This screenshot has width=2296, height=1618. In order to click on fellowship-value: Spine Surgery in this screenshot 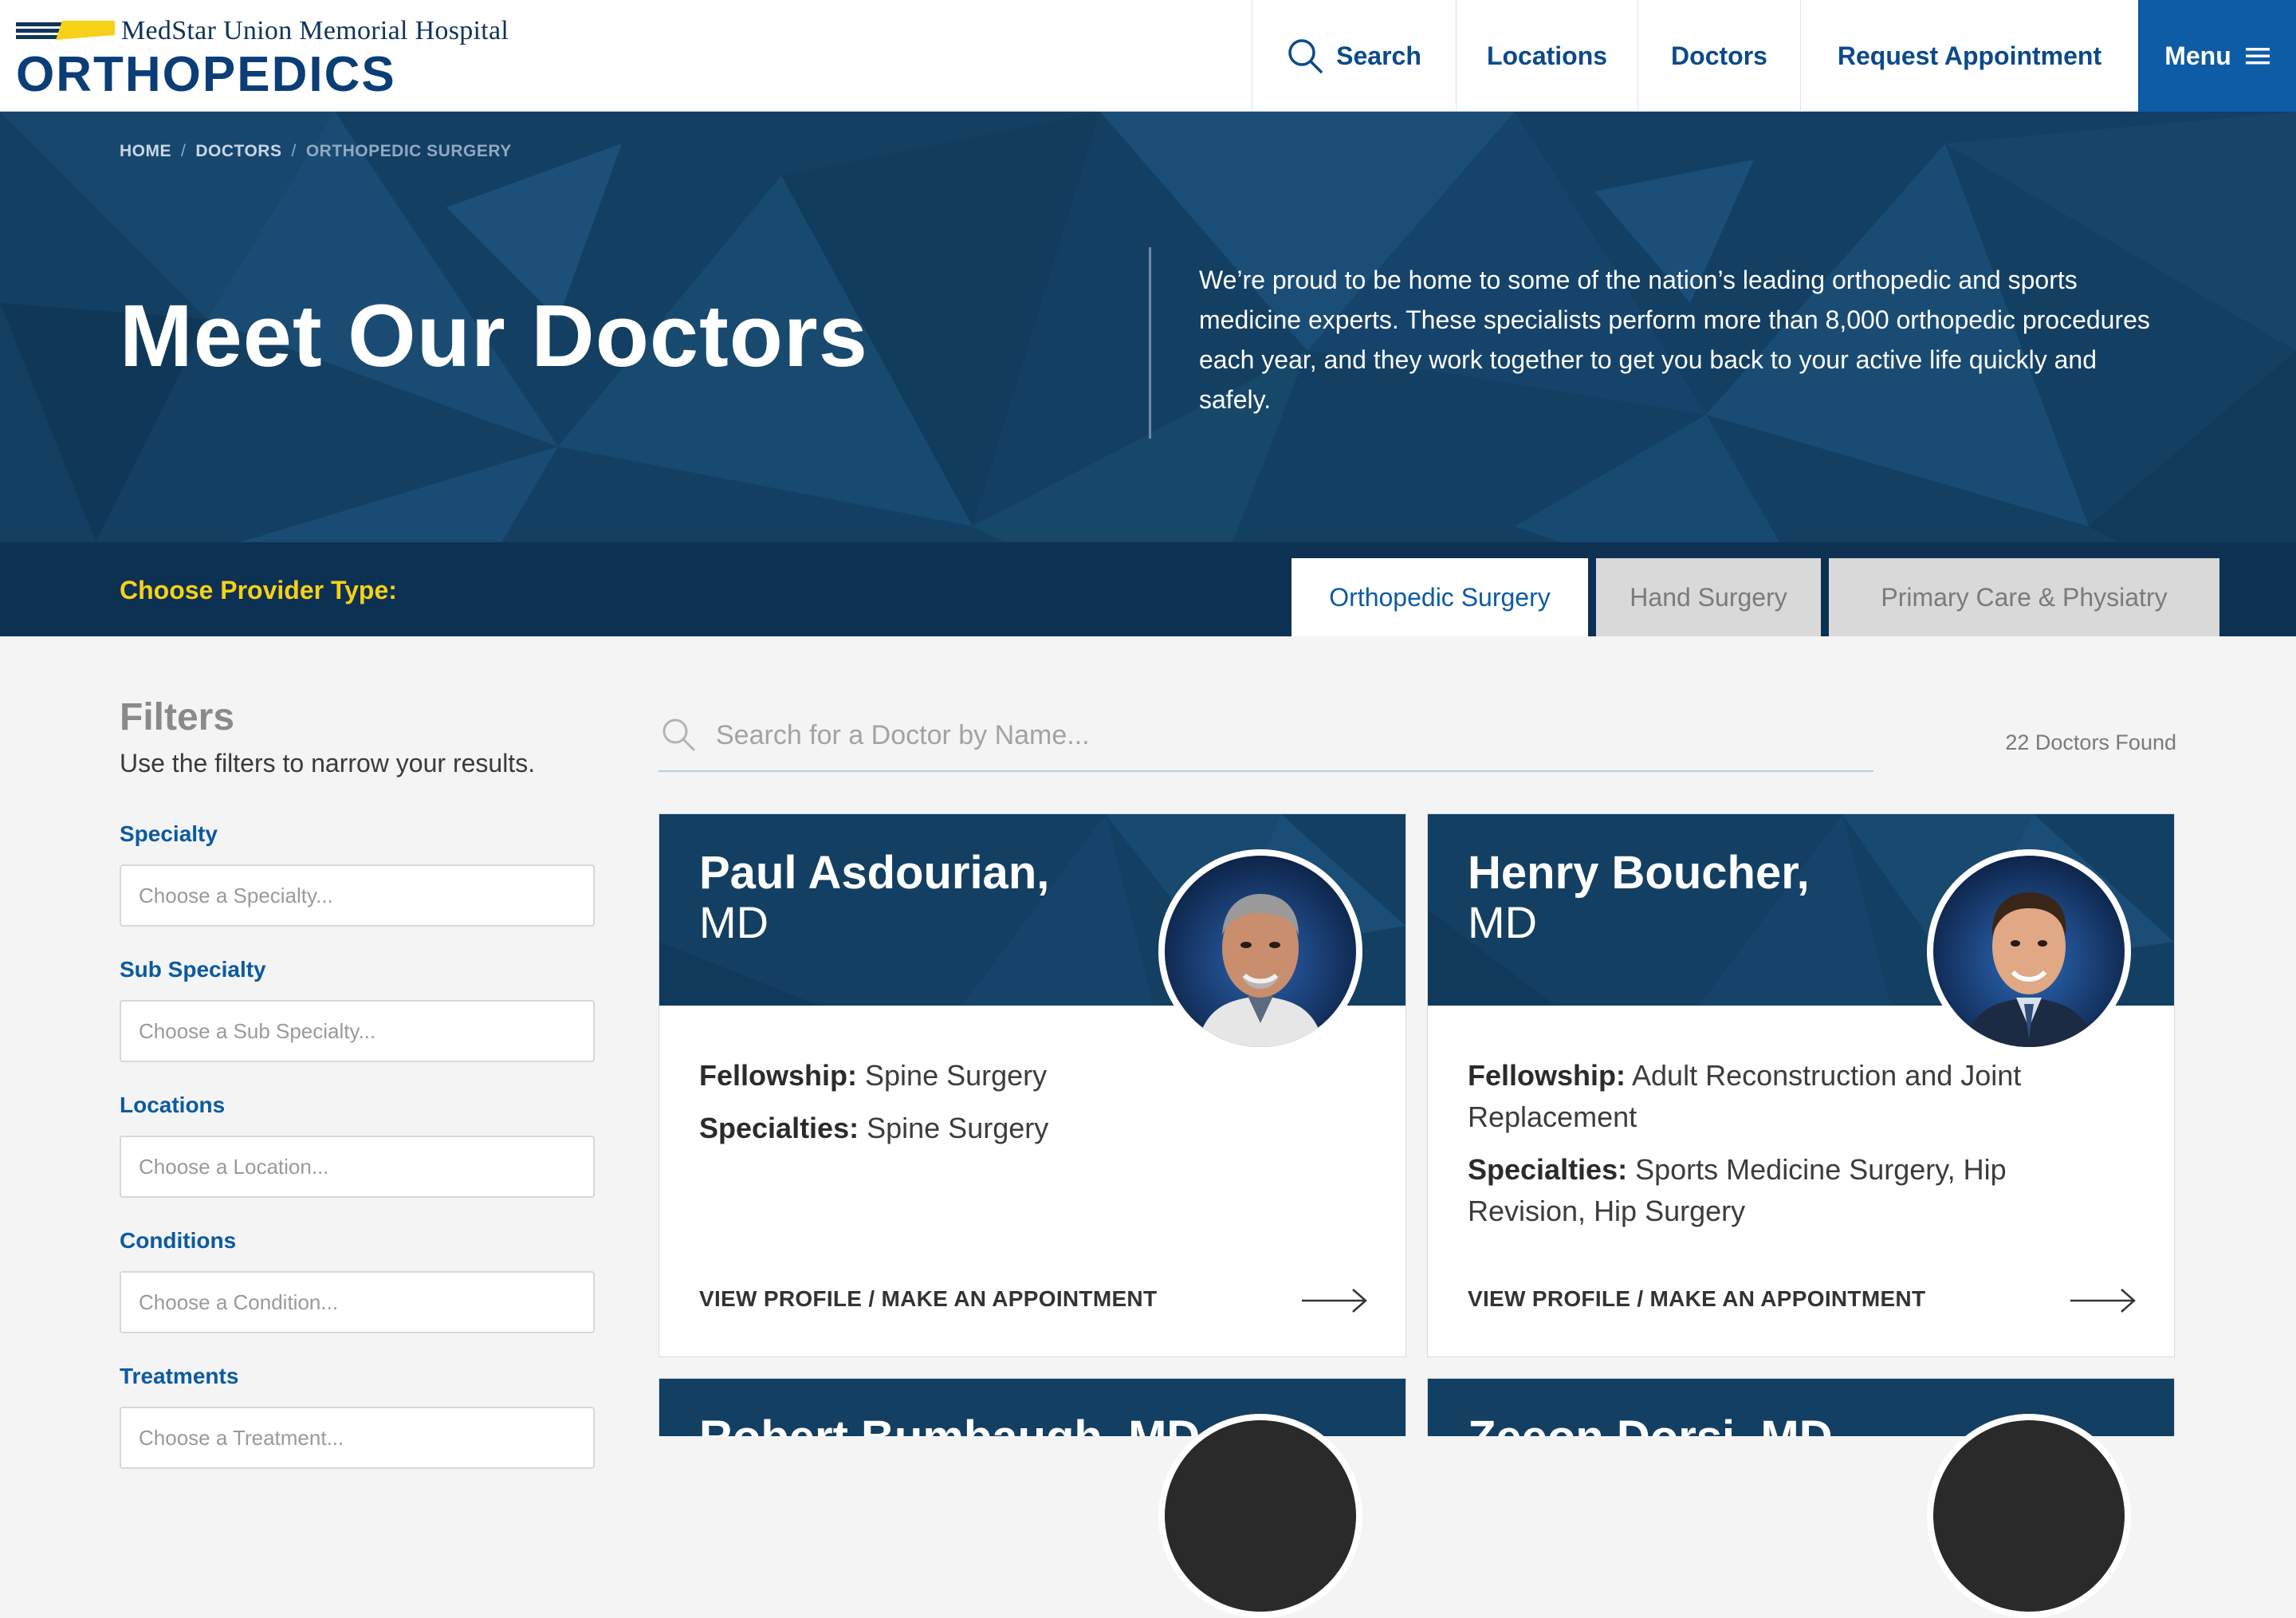, I will do `click(956, 1075)`.